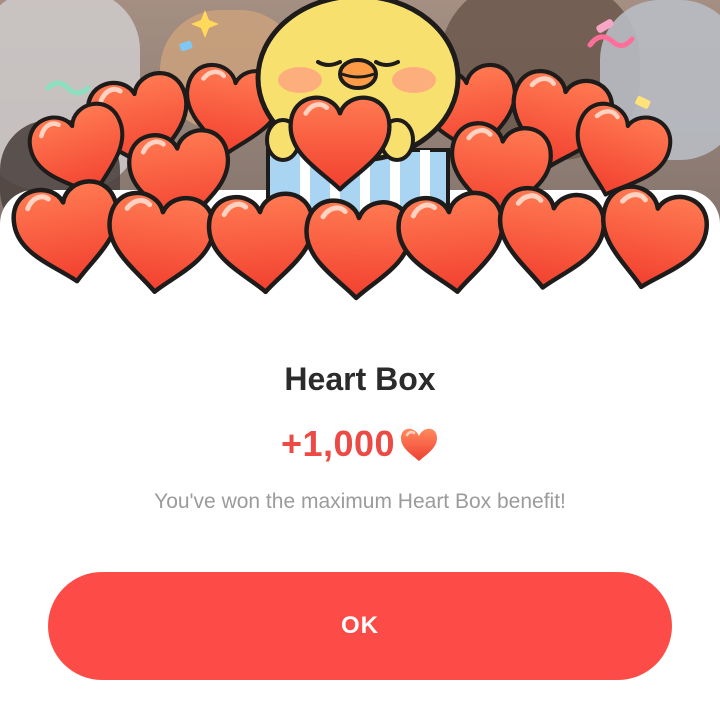 The width and height of the screenshot is (720, 720). What do you see at coordinates (360, 379) in the screenshot?
I see `dialog-title: Heart Box` at bounding box center [360, 379].